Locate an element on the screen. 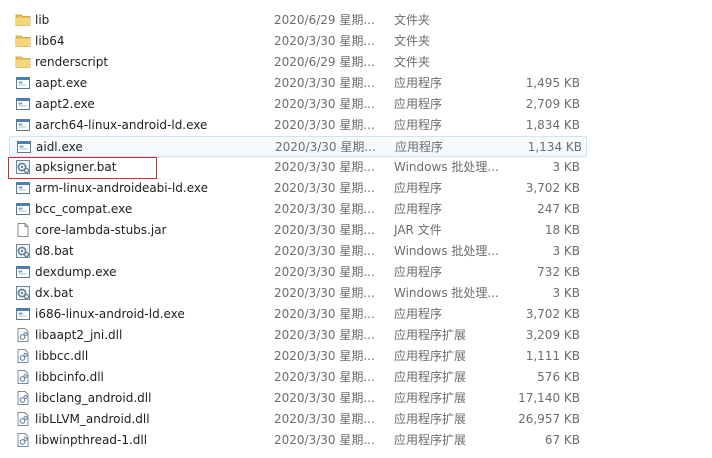 This screenshot has height=458, width=712. file-name: dx.bat is located at coordinates (54, 293).